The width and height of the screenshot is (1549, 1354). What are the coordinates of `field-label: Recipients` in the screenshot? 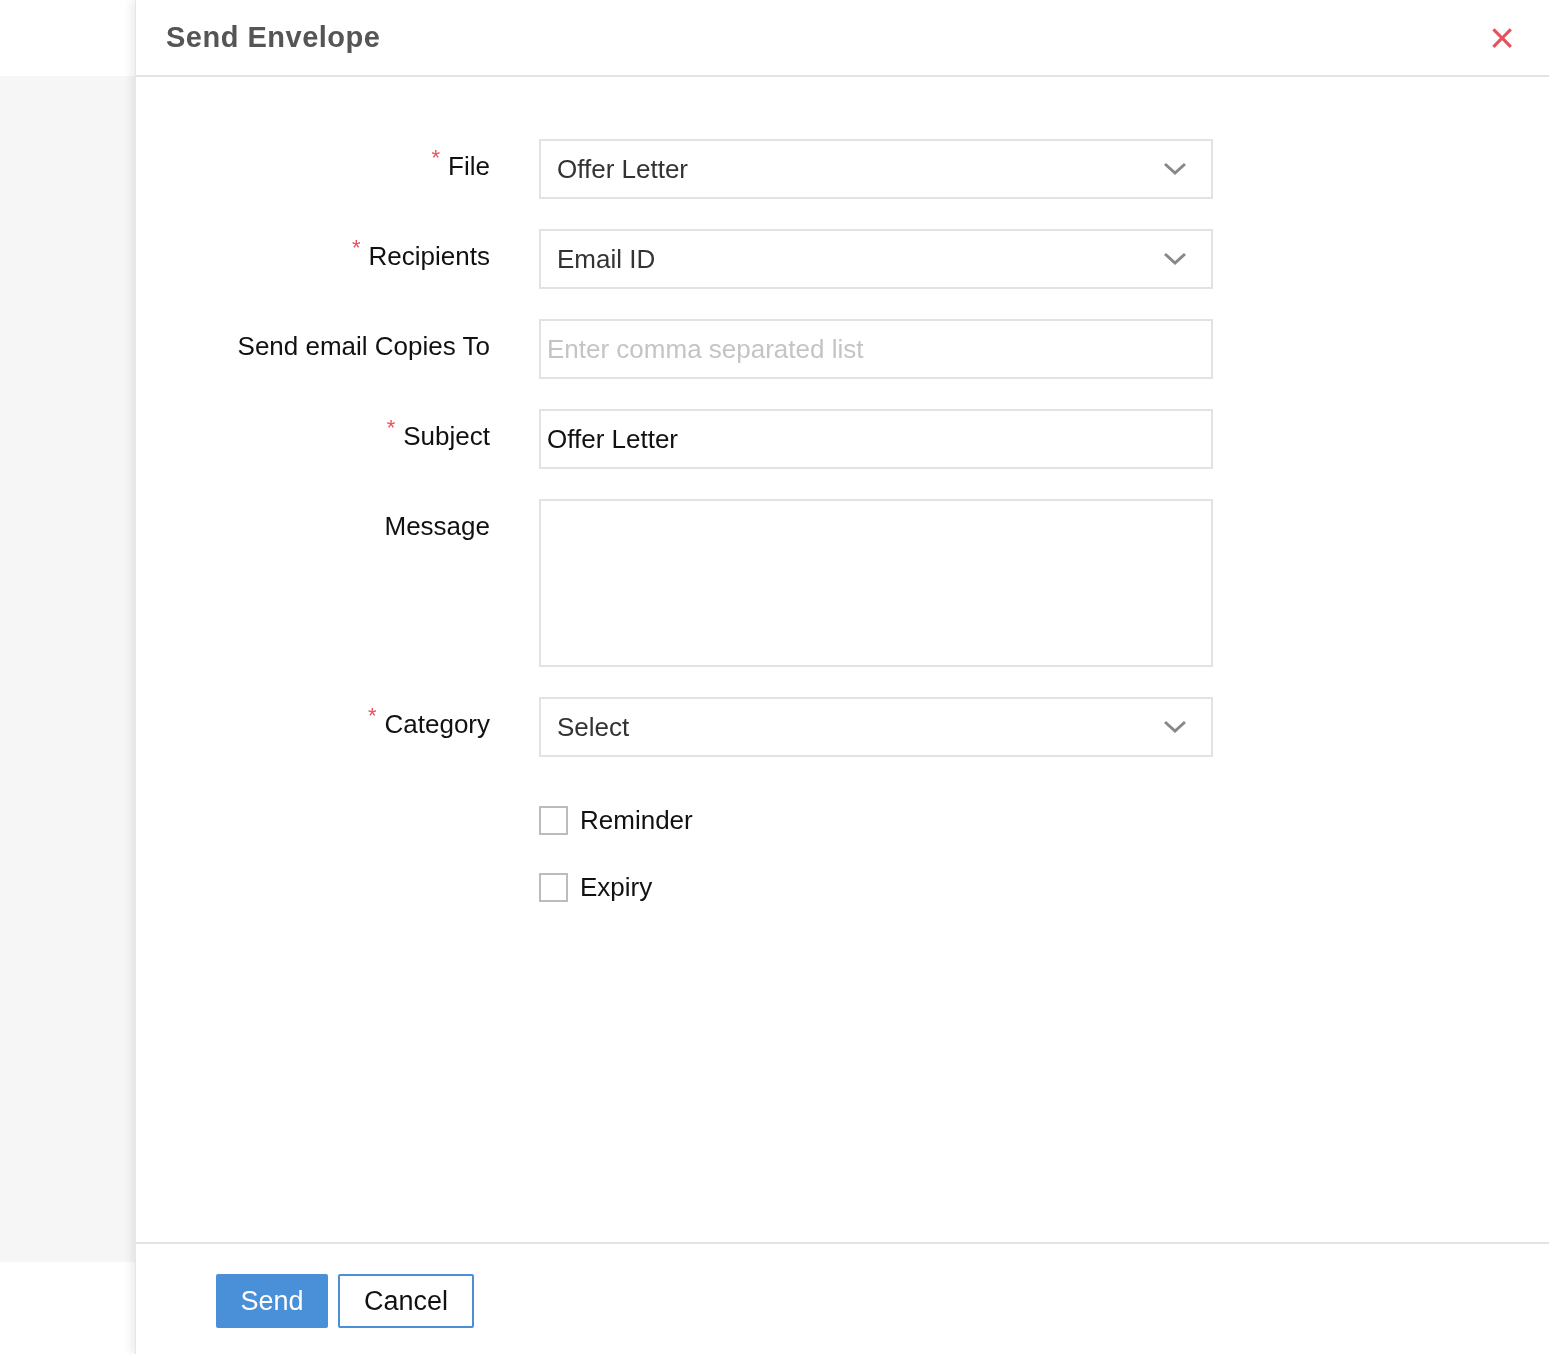 It's located at (429, 256).